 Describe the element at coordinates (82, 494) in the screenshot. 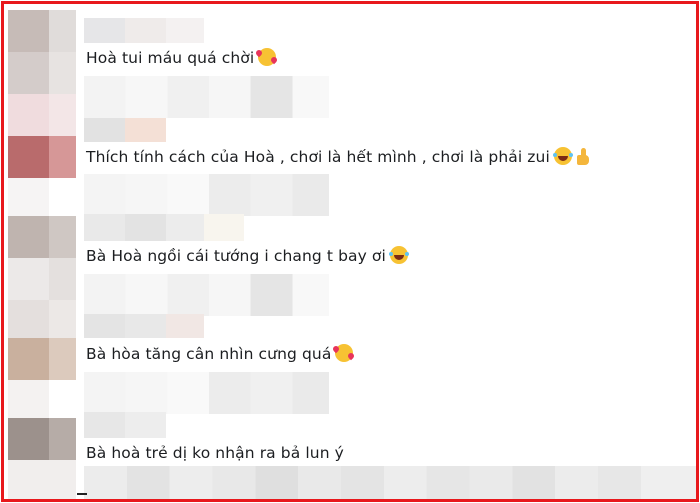

I see `text-cursor` at that location.